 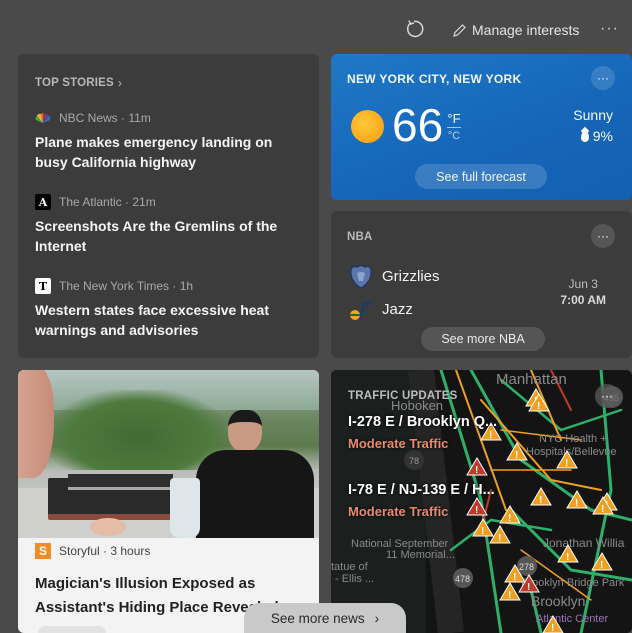 I want to click on weather-location: NEW YORK CITY, NEW YORK, so click(x=434, y=79).